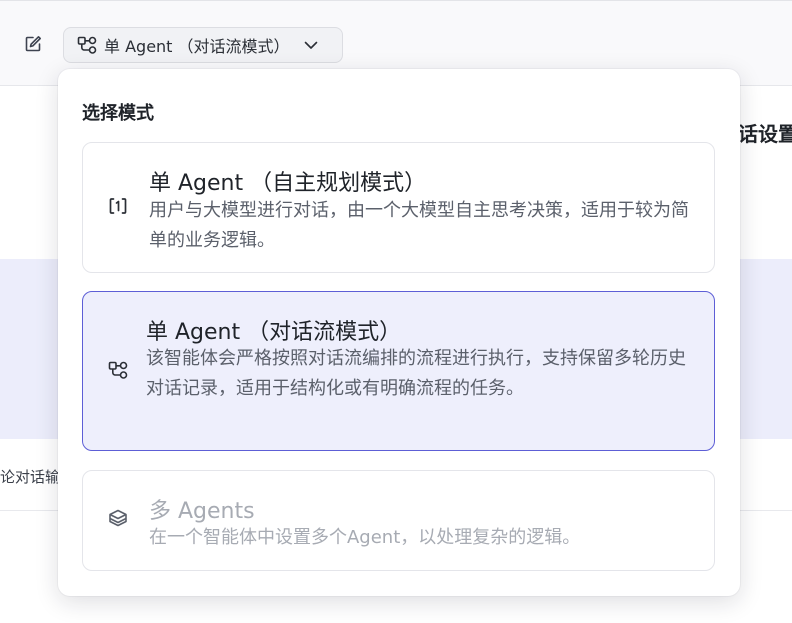 The image size is (792, 623). Describe the element at coordinates (765, 134) in the screenshot. I see `conversation-settings-heading: 话设置` at that location.